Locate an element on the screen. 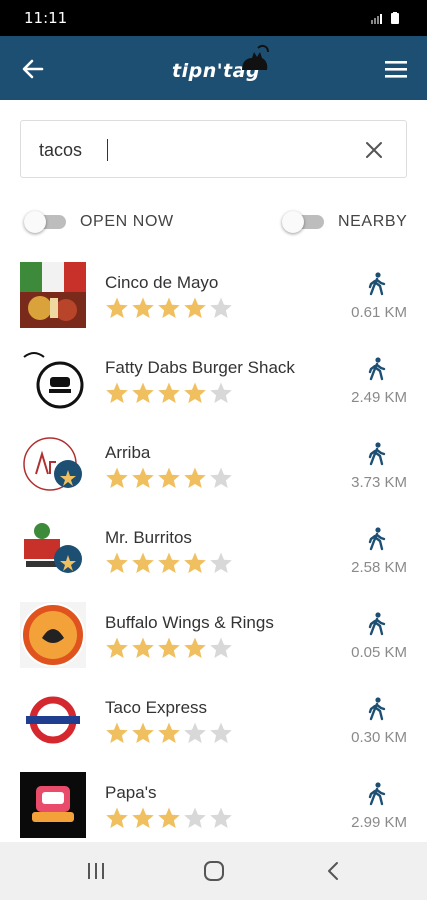  open-now-toggle is located at coordinates (46, 222).